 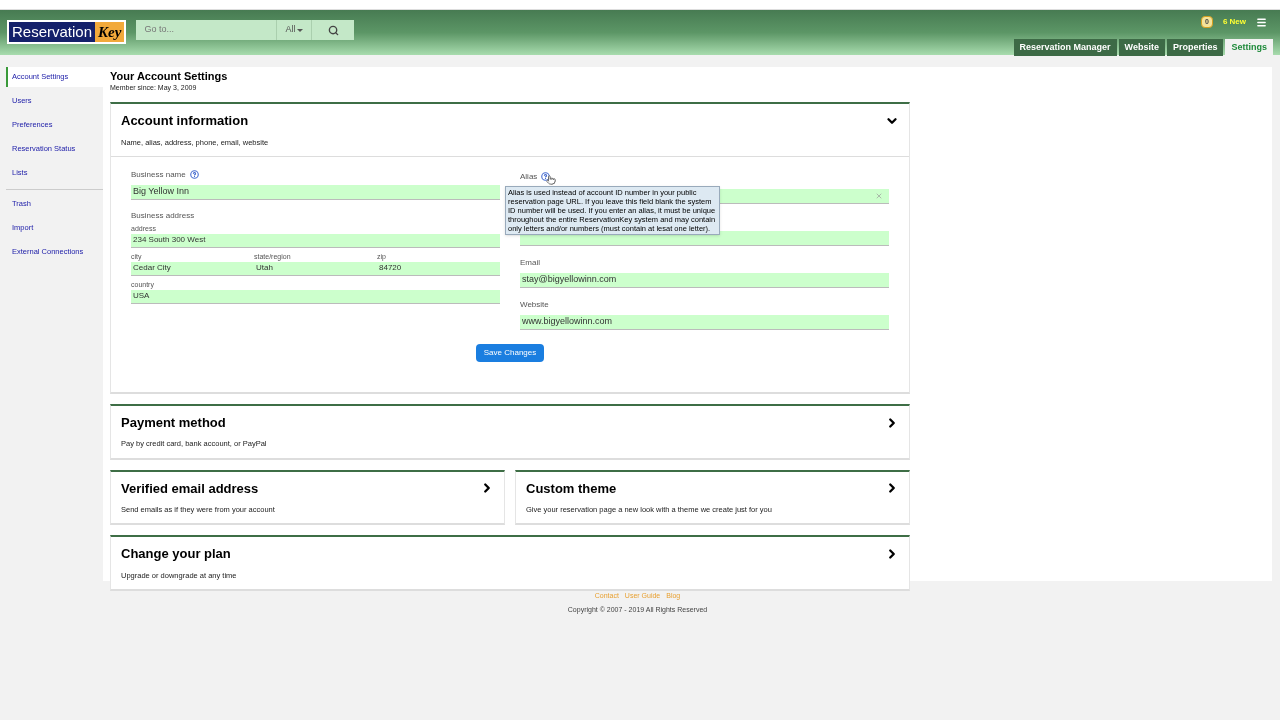 What do you see at coordinates (567, 321) in the screenshot?
I see `field-value: www.bigyellowinn.com` at bounding box center [567, 321].